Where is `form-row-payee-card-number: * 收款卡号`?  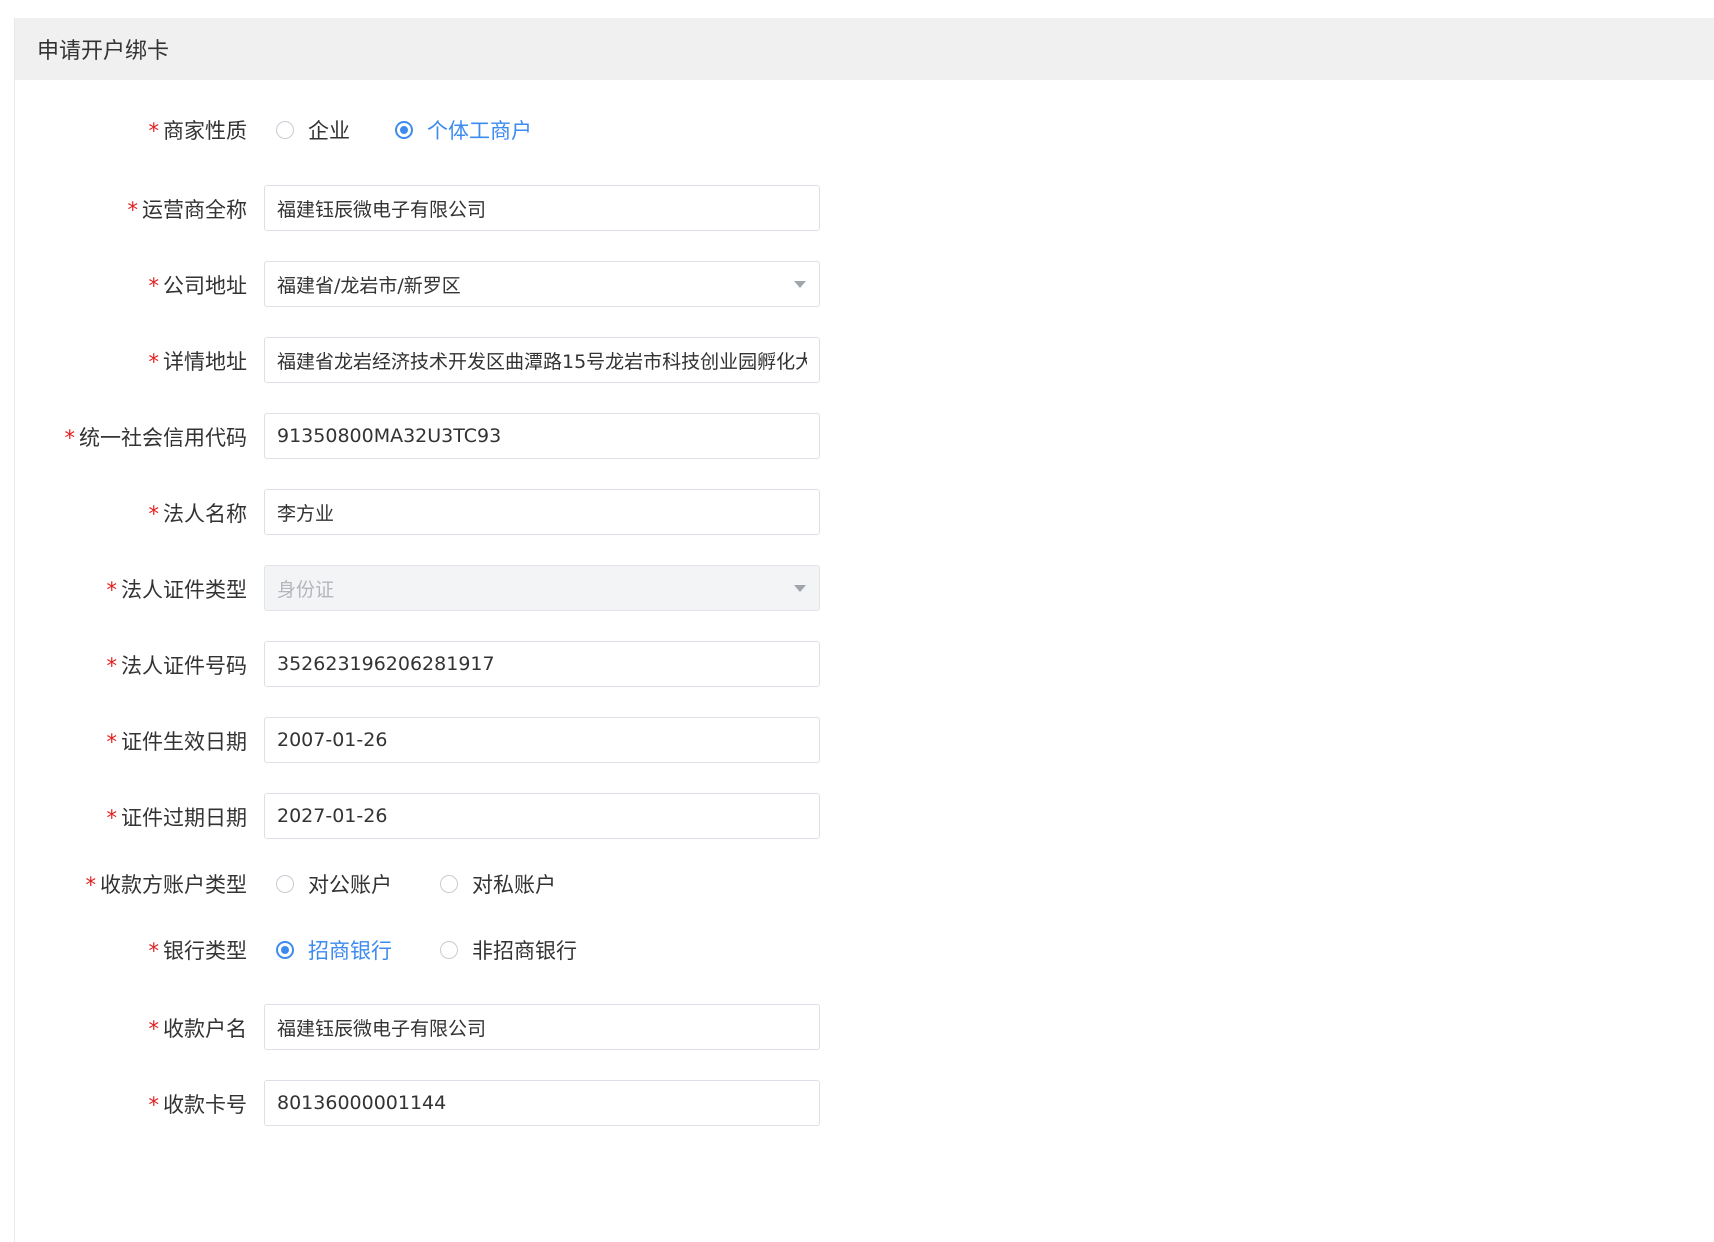
form-row-payee-card-number: * 收款卡号 is located at coordinates (515, 1104).